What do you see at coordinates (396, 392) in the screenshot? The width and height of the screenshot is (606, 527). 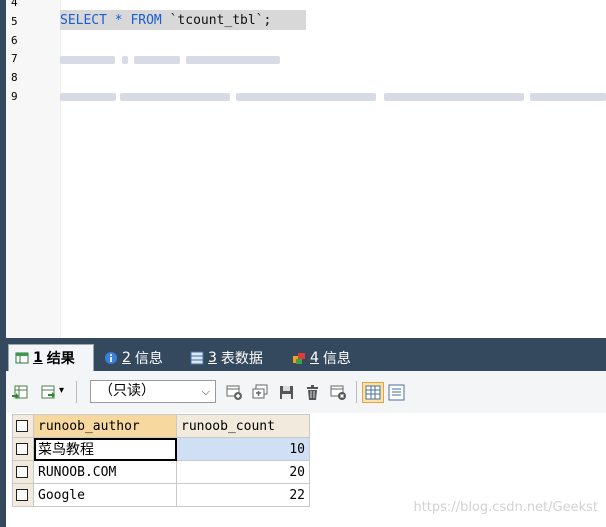 I see `text-view-icon` at bounding box center [396, 392].